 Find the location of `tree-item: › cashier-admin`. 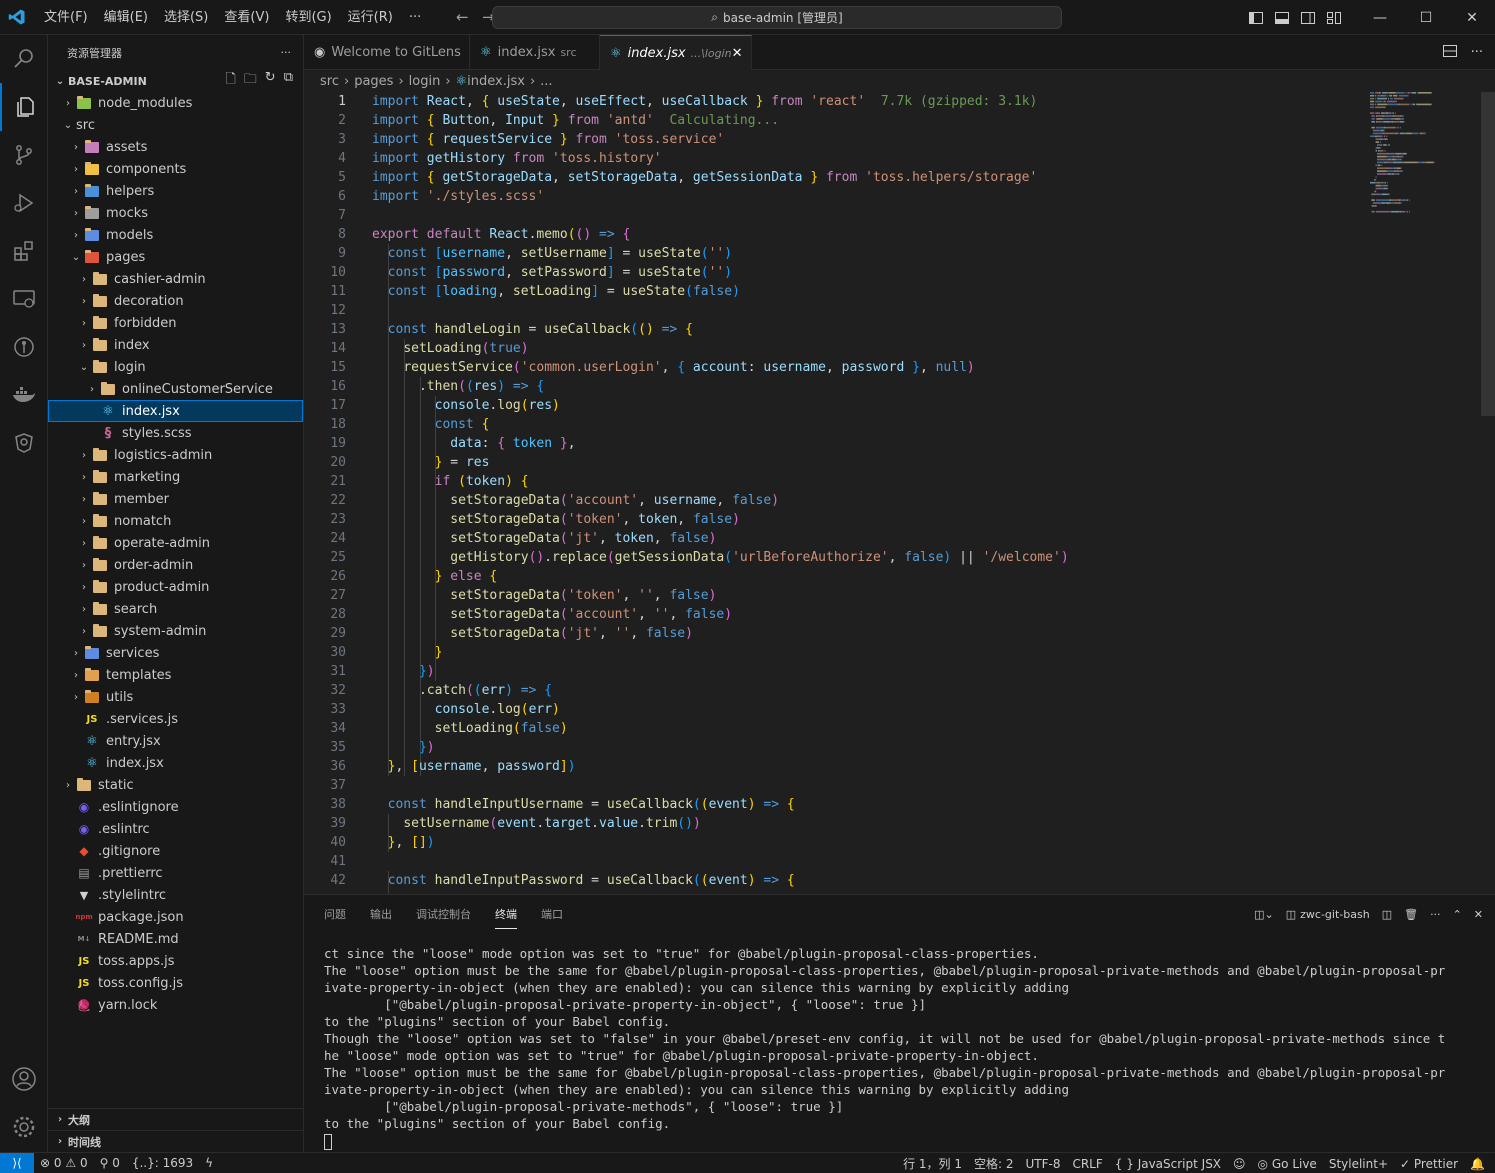

tree-item: › cashier-admin is located at coordinates (175, 279).